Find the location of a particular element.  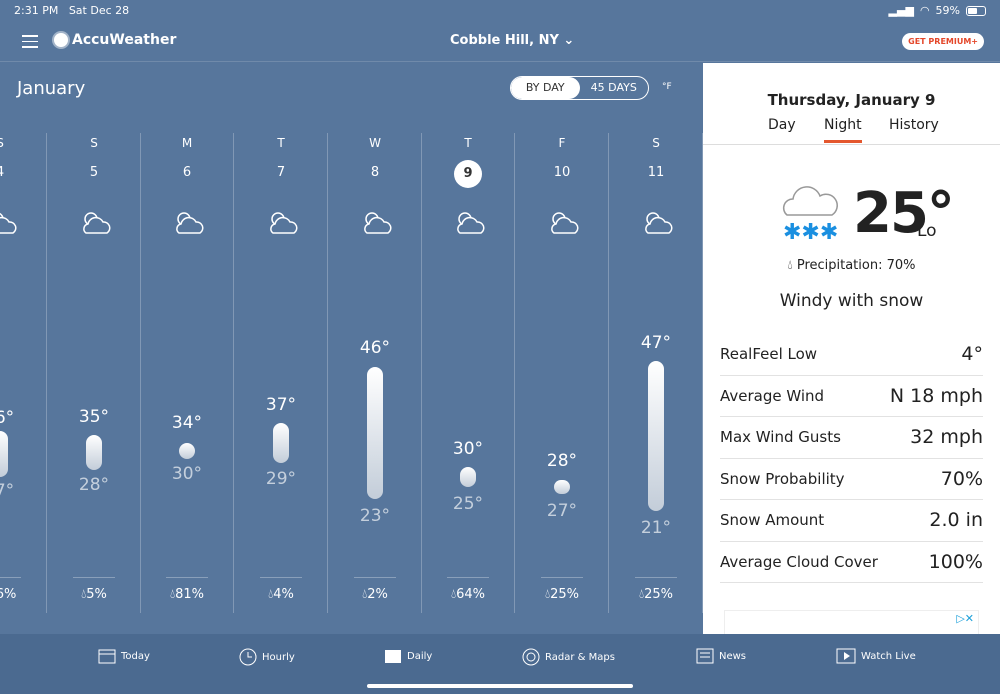

day-column: M 6 34° 30° 💧︎81% is located at coordinates (187, 373).